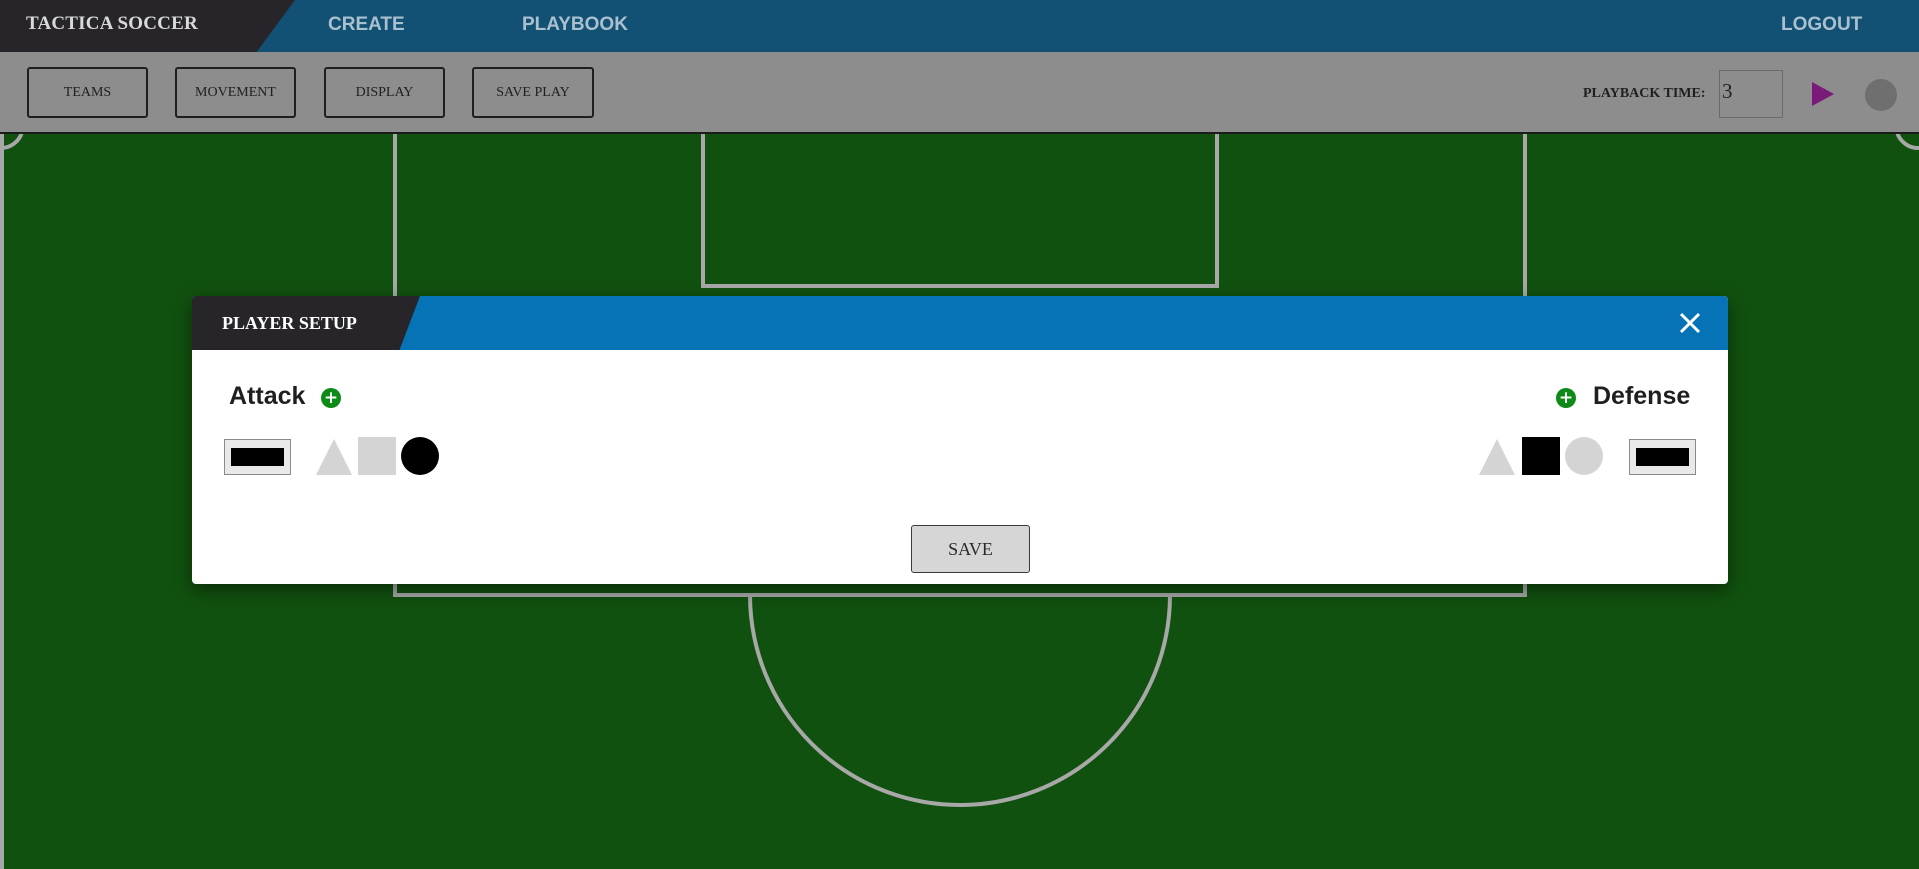 The height and width of the screenshot is (869, 1919). What do you see at coordinates (1584, 456) in the screenshot?
I see `defense-shape-circle` at bounding box center [1584, 456].